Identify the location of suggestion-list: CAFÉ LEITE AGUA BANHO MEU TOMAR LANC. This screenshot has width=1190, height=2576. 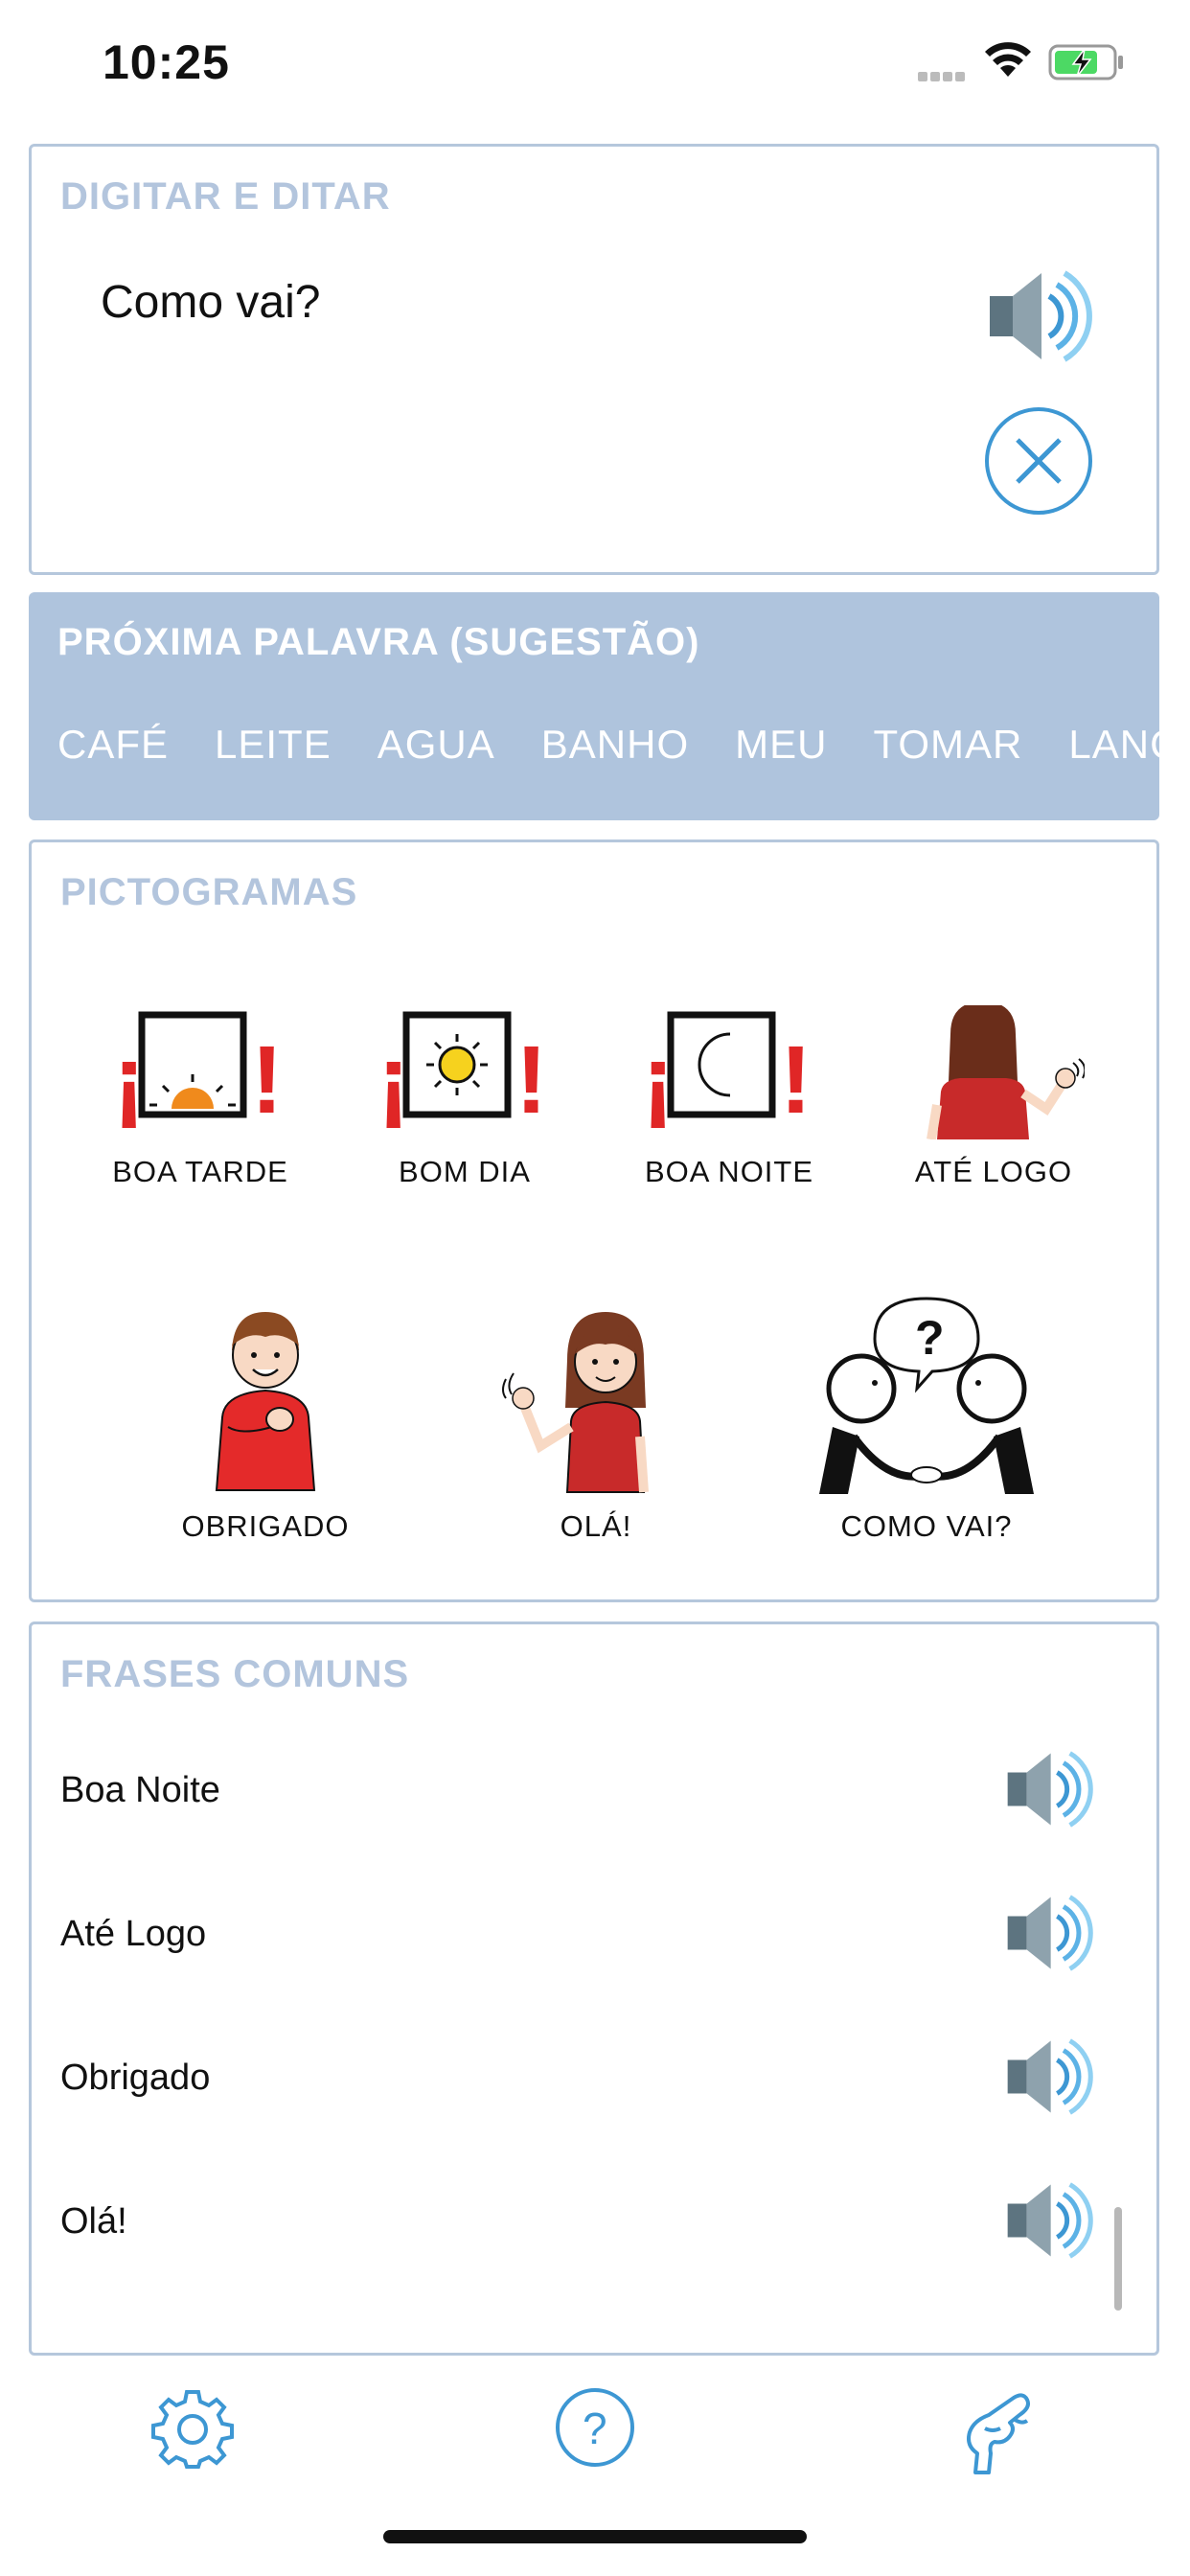
(608, 745).